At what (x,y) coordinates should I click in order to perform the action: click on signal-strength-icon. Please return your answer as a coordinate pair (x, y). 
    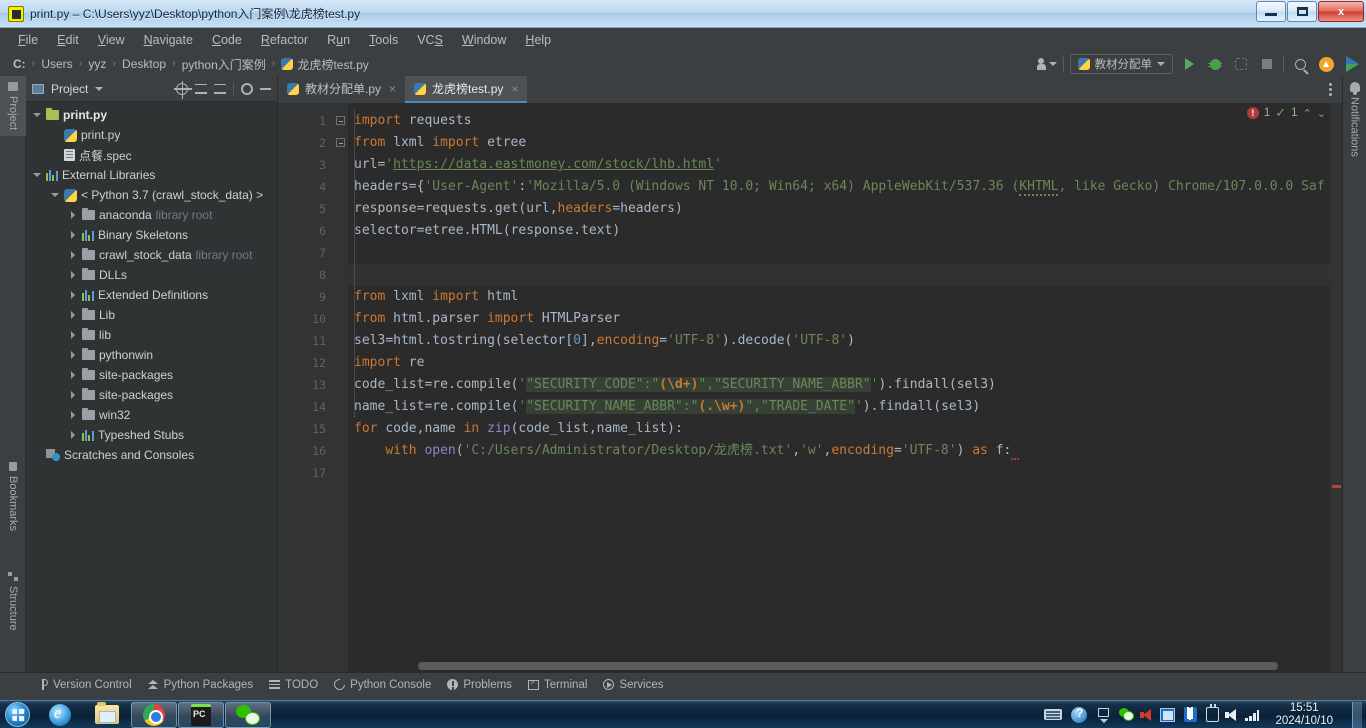
    Looking at the image, I should click on (1252, 715).